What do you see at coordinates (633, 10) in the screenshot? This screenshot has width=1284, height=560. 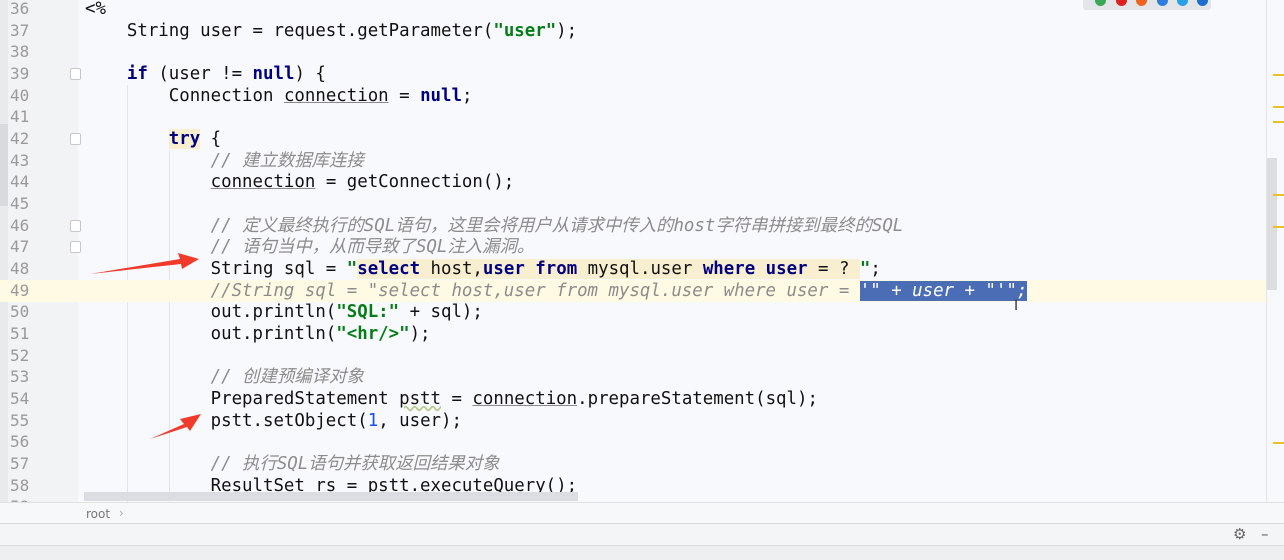 I see `code-line: 36 <%` at bounding box center [633, 10].